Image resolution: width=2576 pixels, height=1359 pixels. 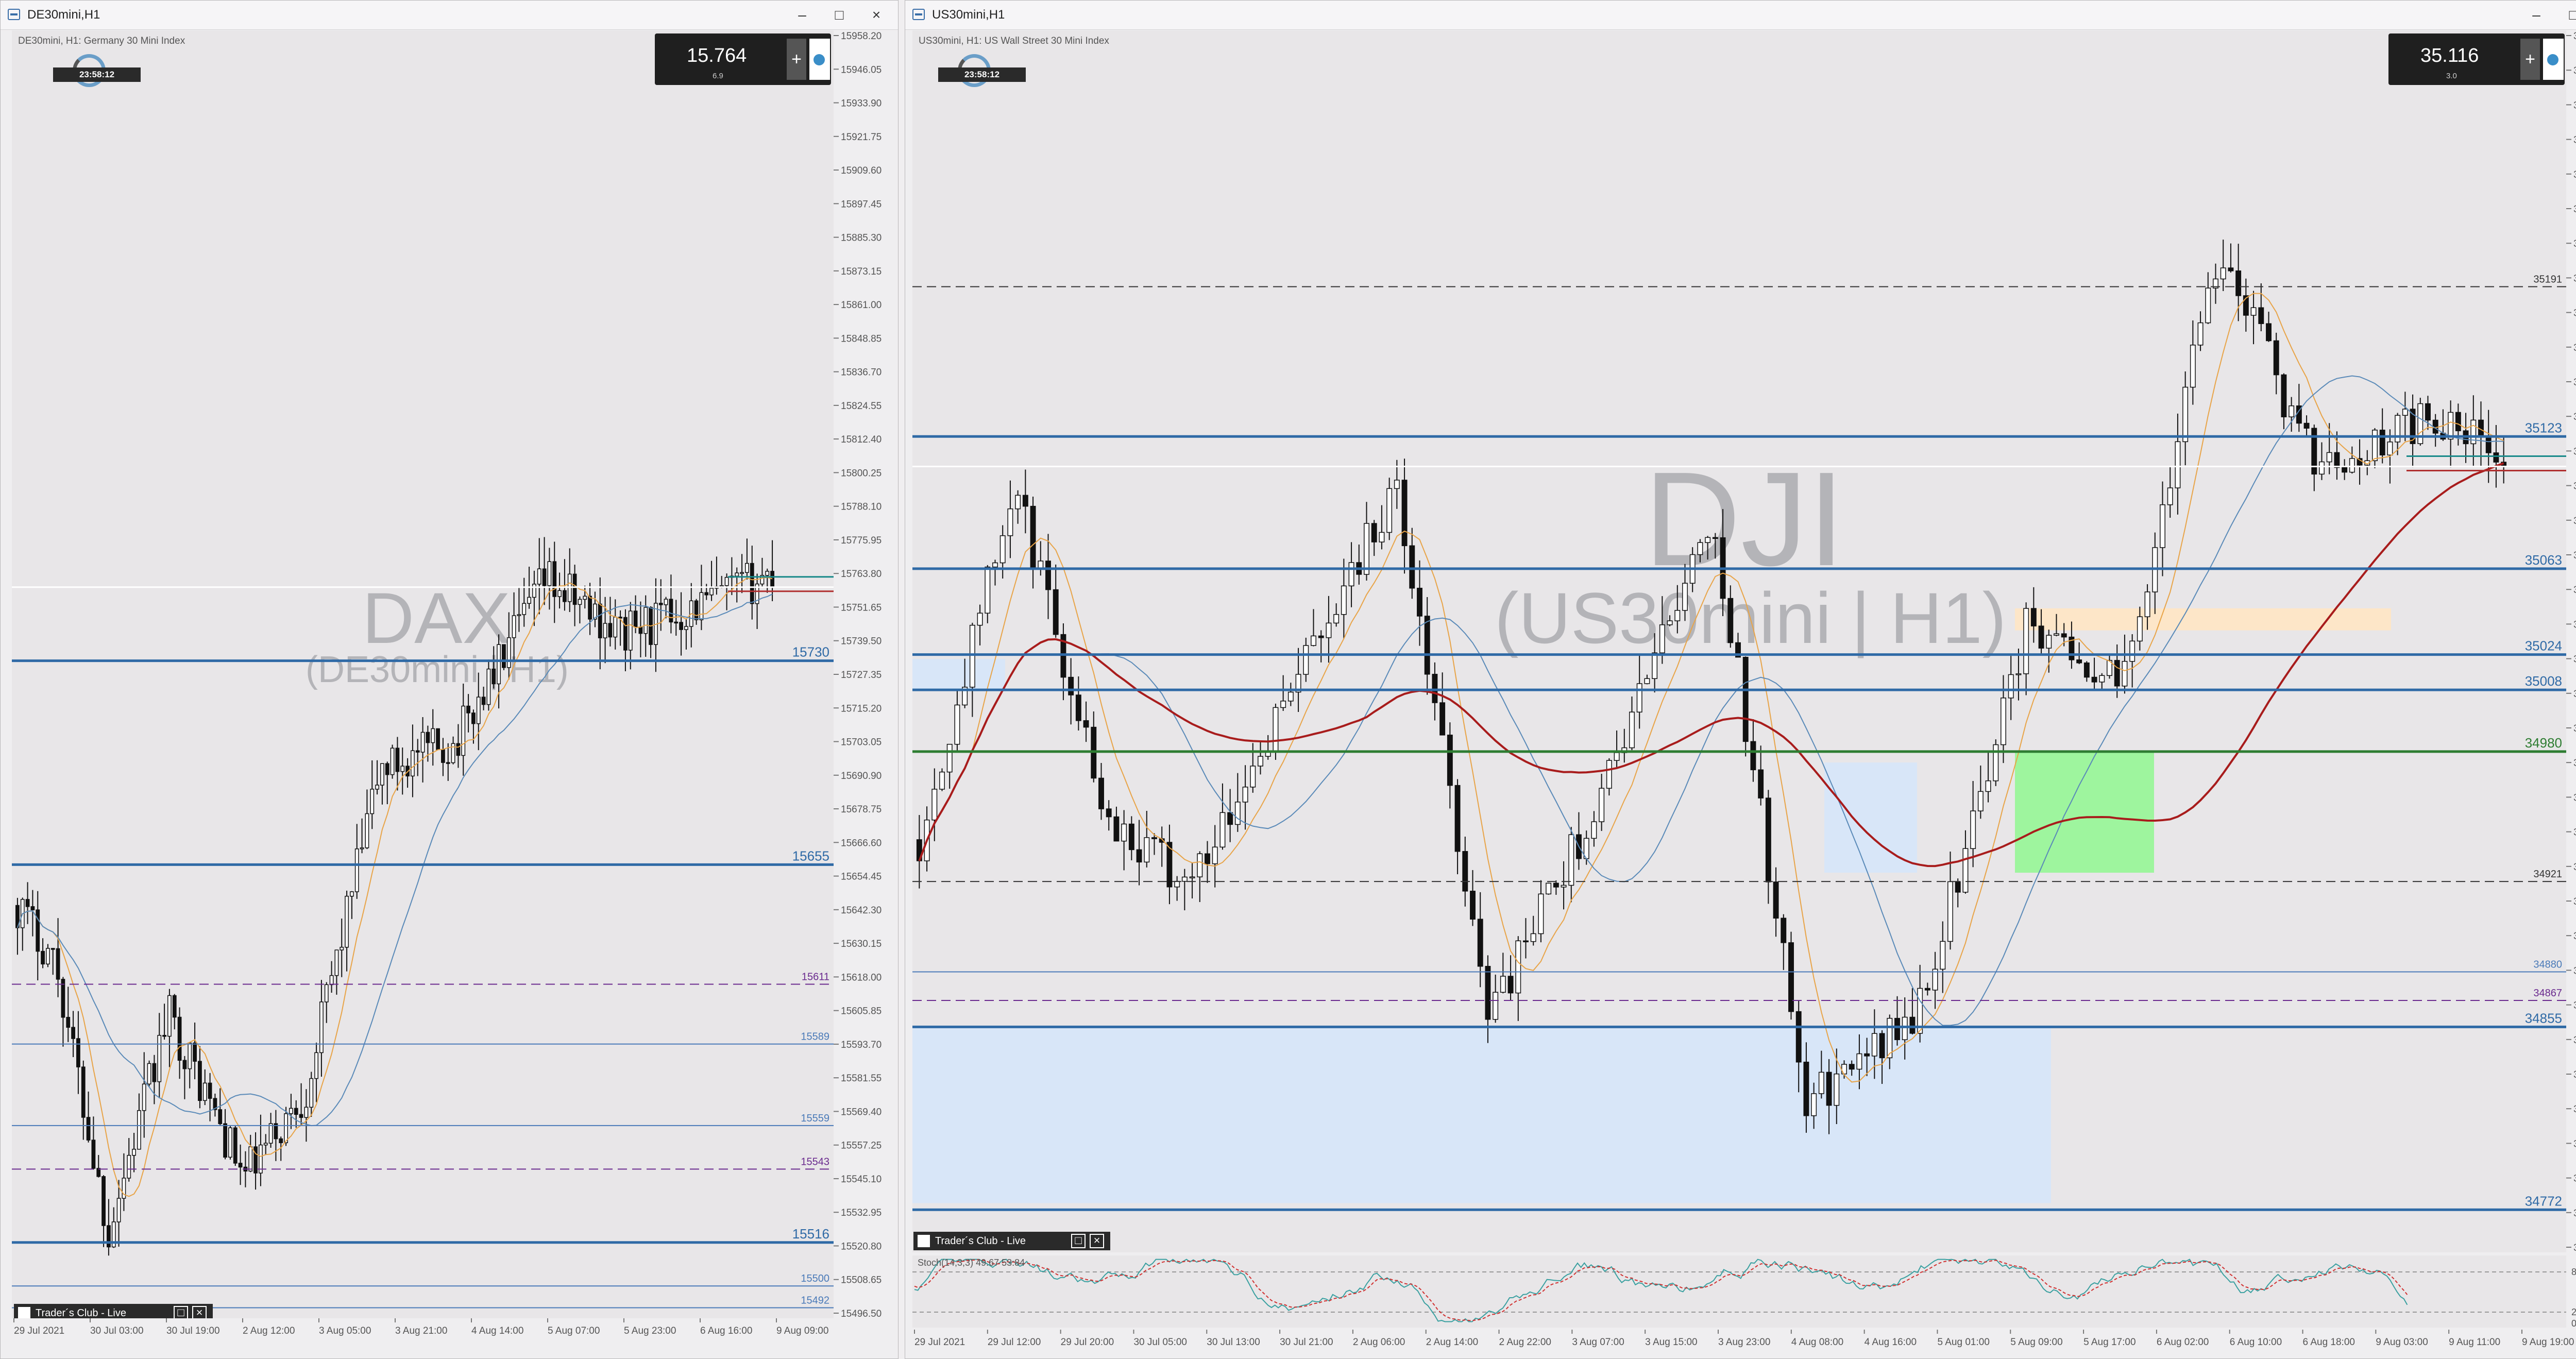 What do you see at coordinates (2543, 1201) in the screenshot?
I see `level-label: 34772` at bounding box center [2543, 1201].